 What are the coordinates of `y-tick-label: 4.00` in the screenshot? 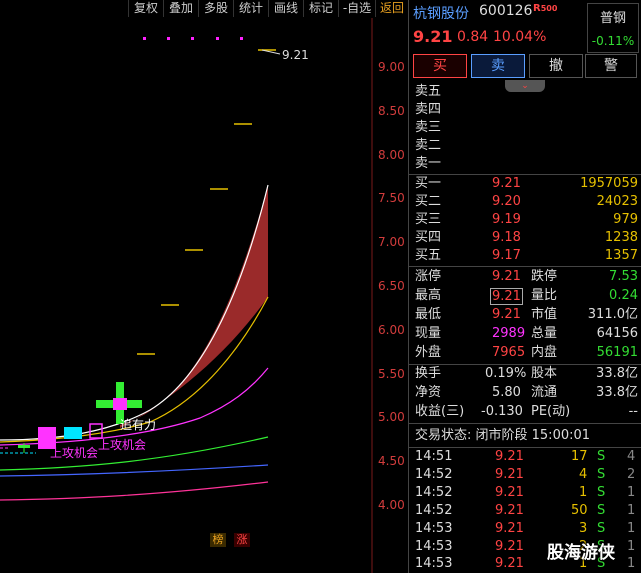 It's located at (391, 505).